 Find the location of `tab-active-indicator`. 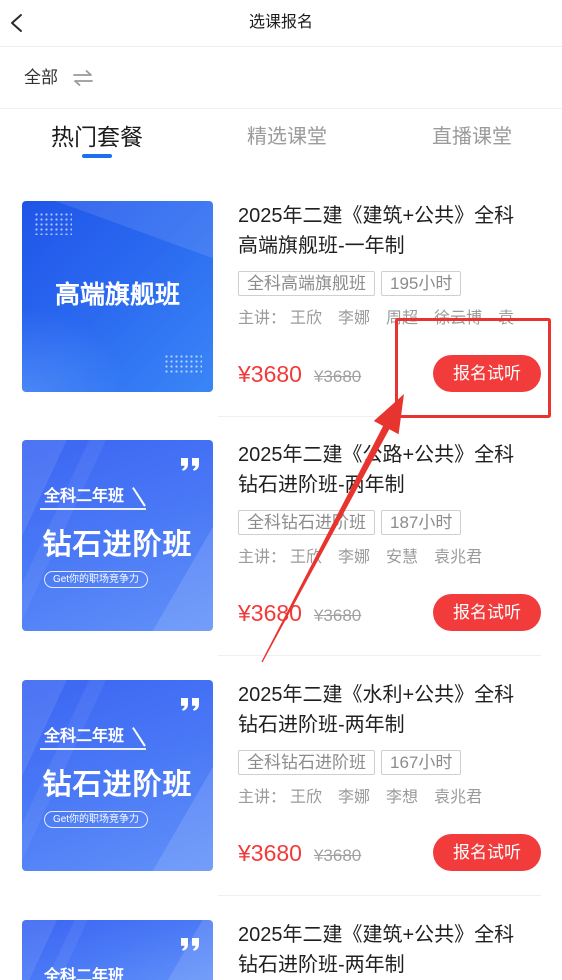

tab-active-indicator is located at coordinates (97, 156).